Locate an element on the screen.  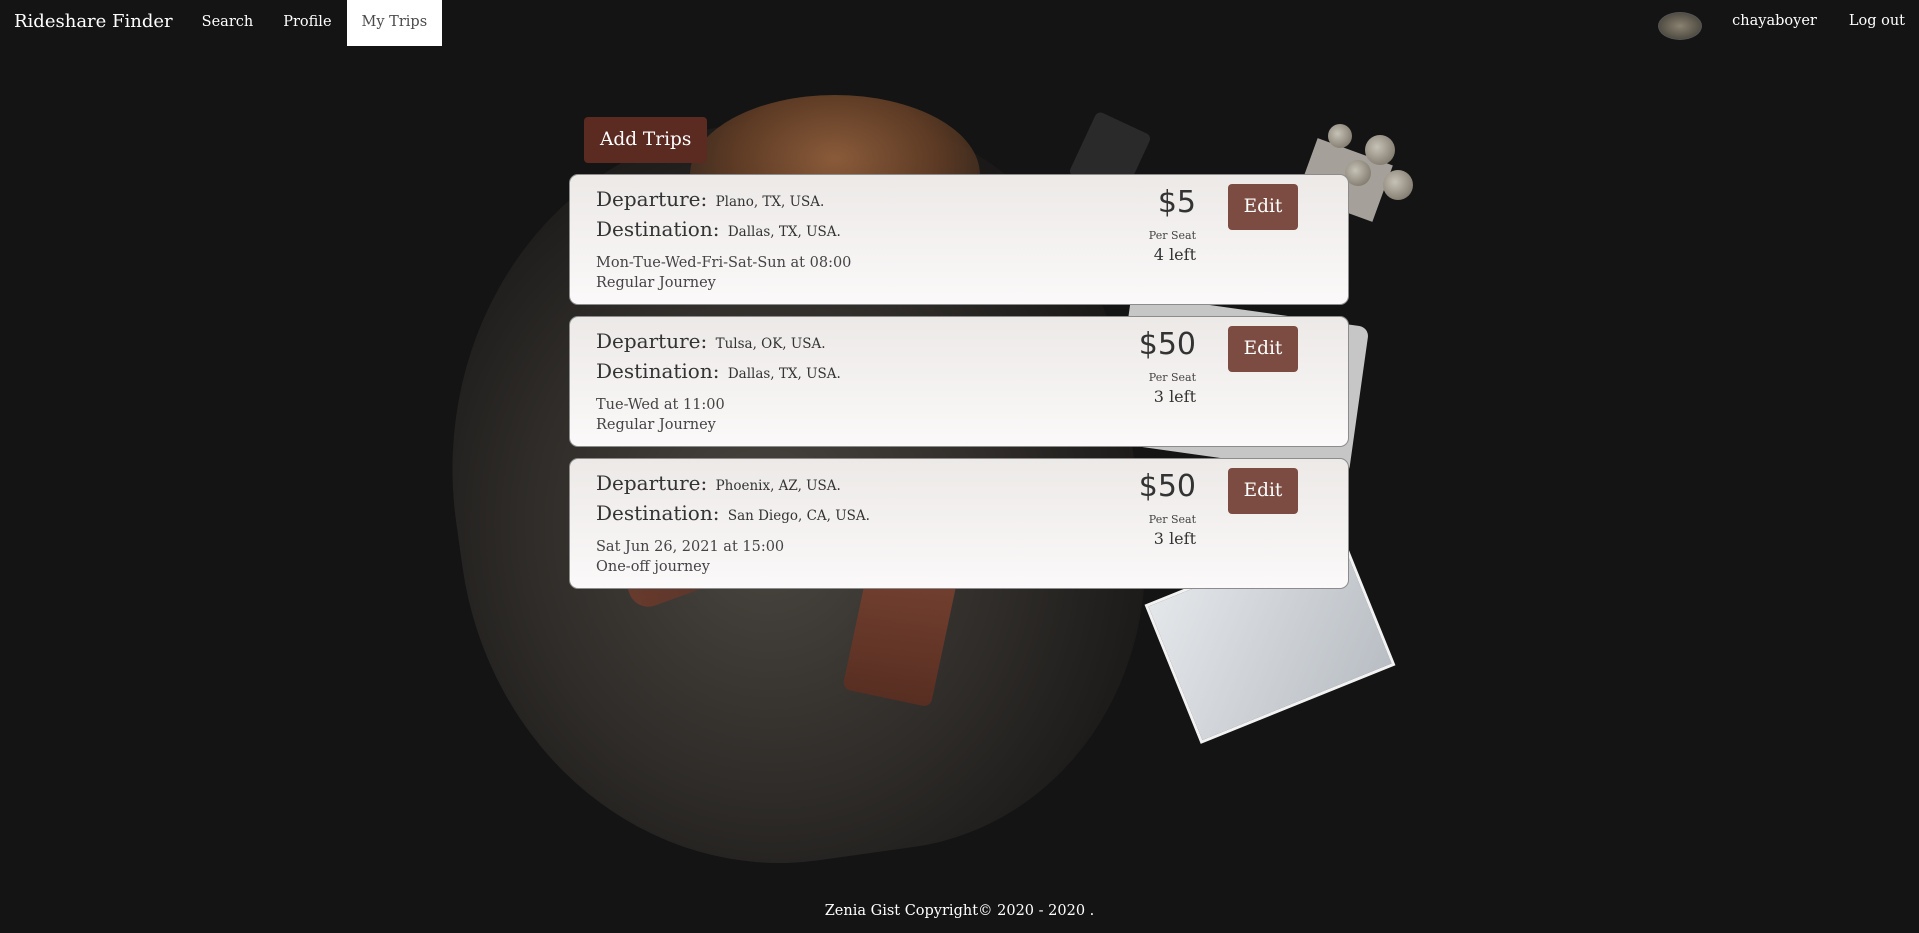
destination-row: Destination: San Diego, CA, USA. is located at coordinates (733, 513).